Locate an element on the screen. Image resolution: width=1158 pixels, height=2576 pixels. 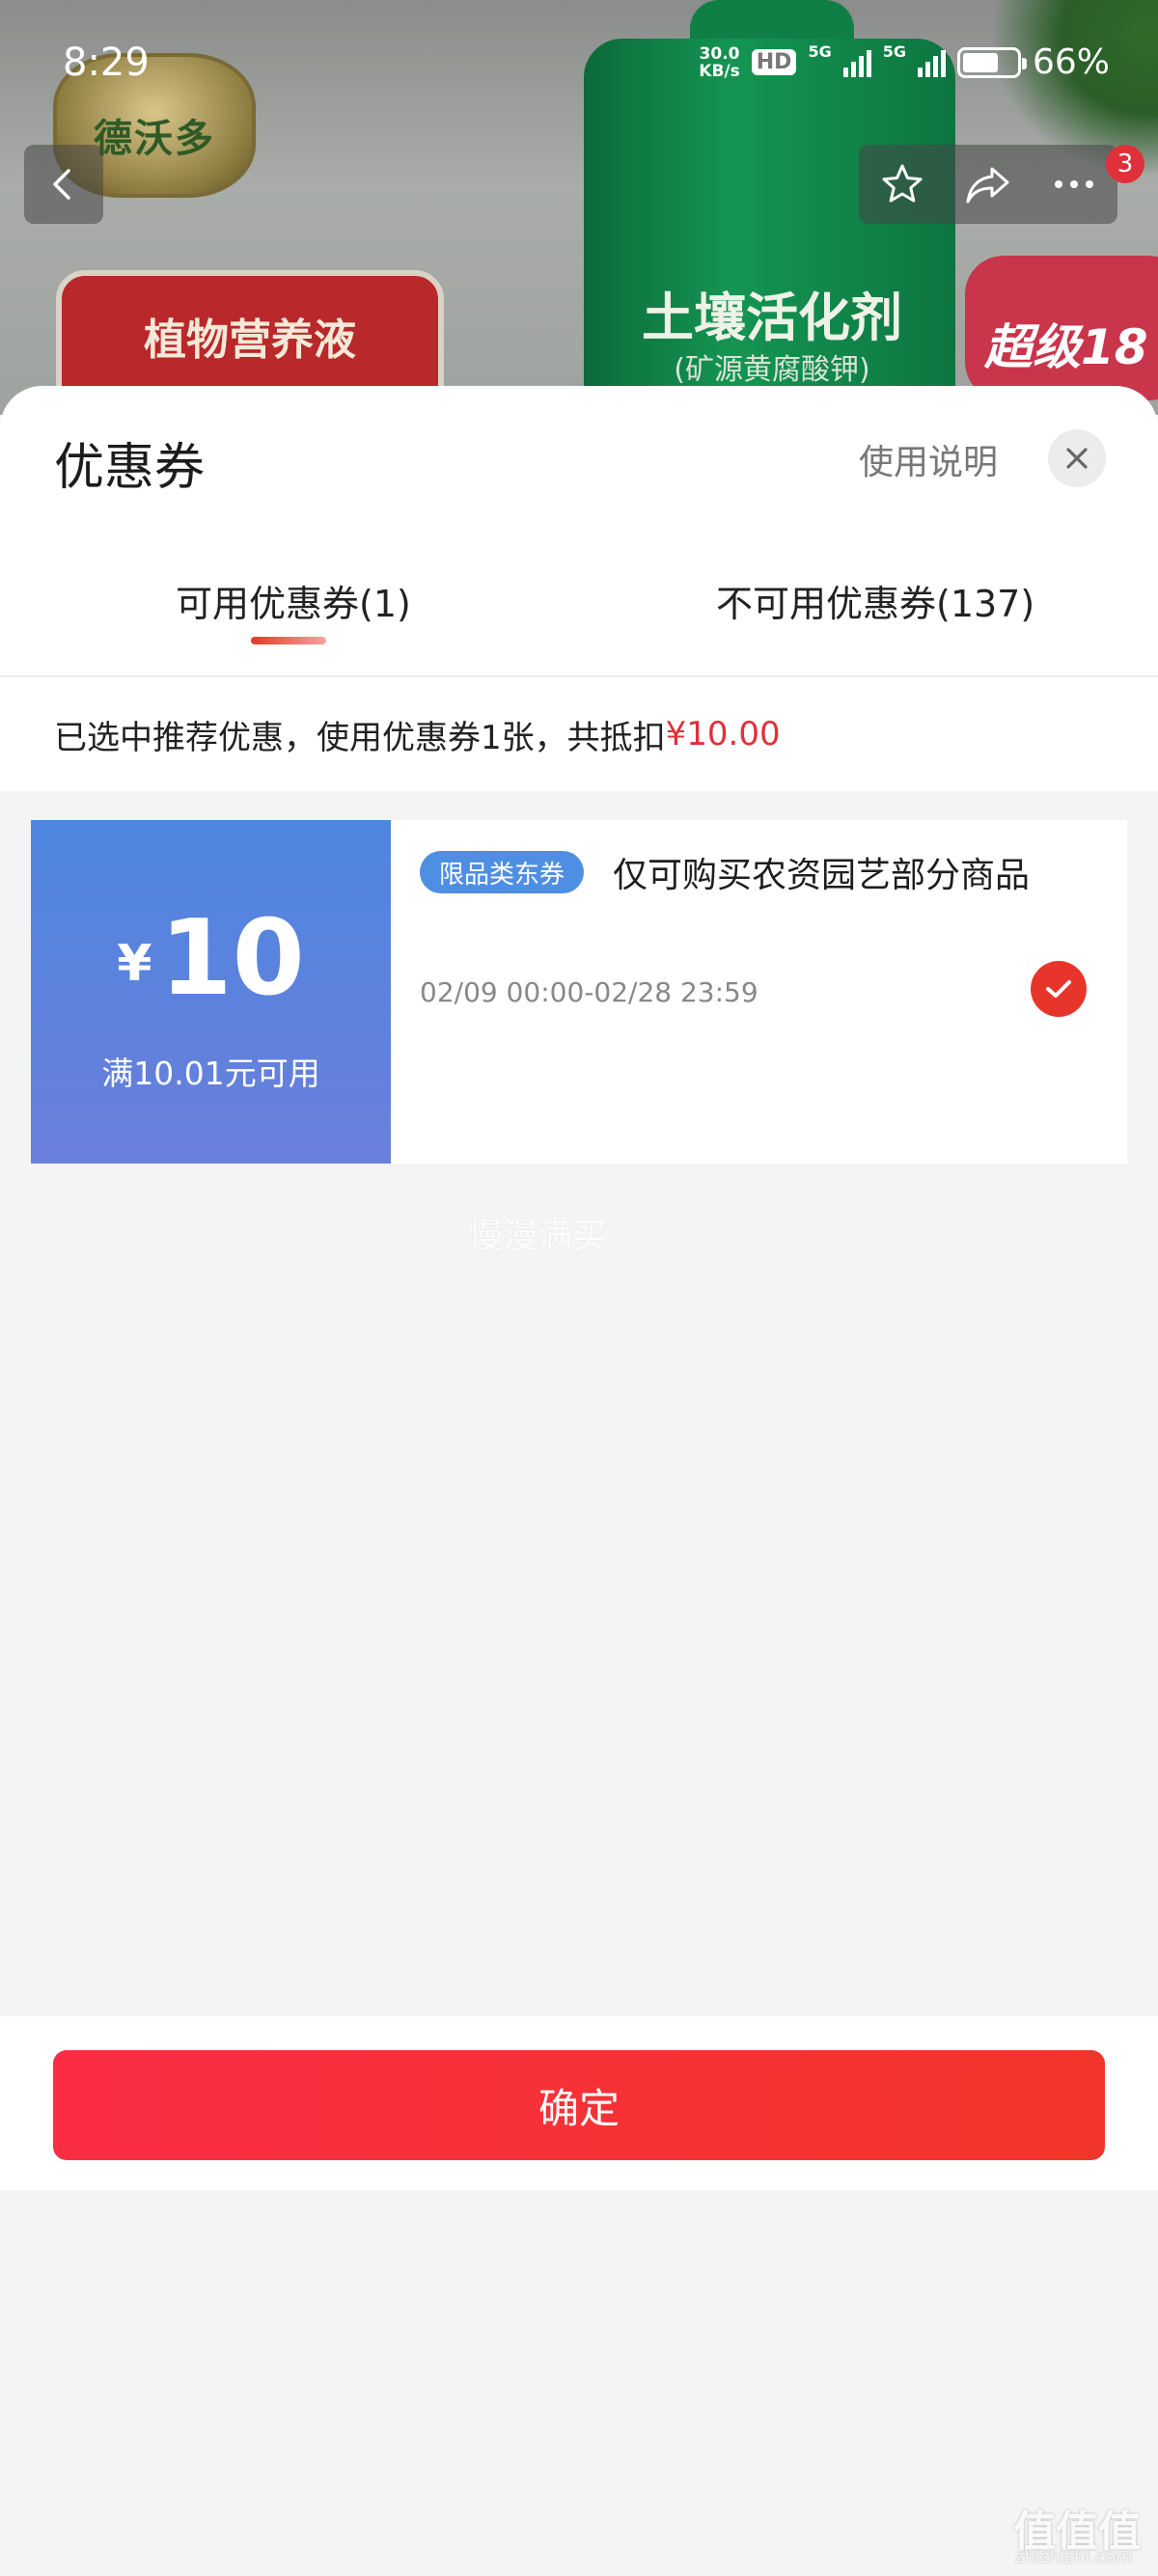
tab-unavailable-coupons: 不可用优惠券(137) is located at coordinates (875, 600).